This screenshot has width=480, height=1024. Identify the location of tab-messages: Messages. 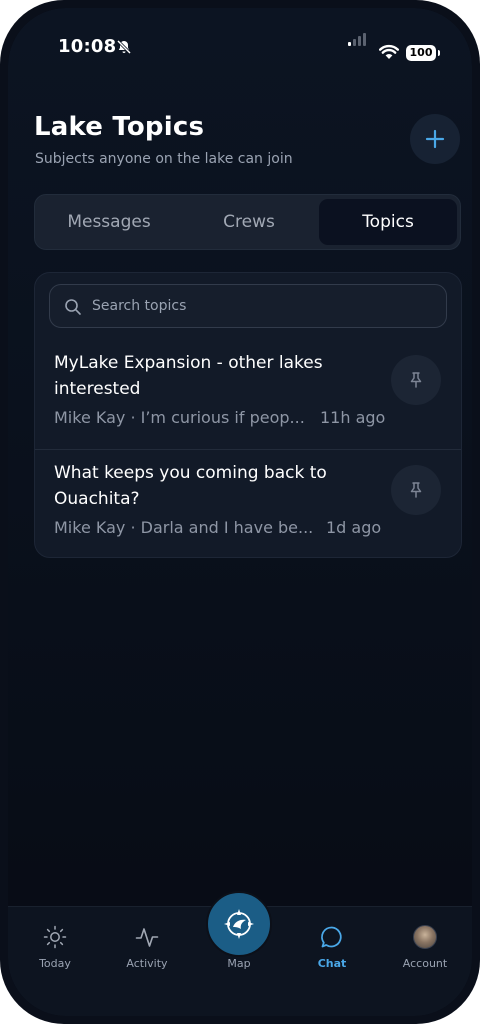
(109, 222).